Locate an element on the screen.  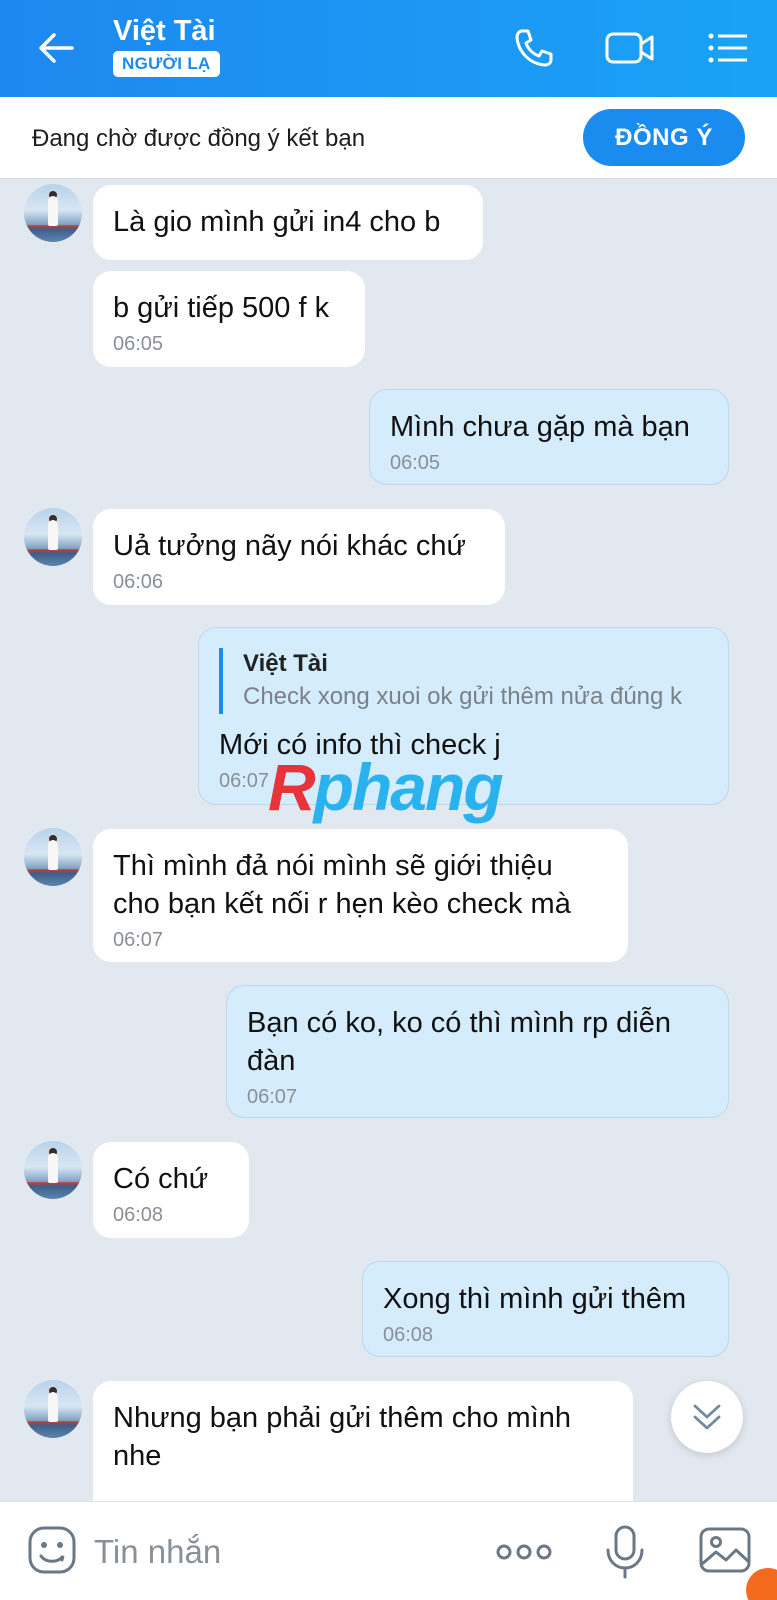
phone-icon is located at coordinates (534, 48).